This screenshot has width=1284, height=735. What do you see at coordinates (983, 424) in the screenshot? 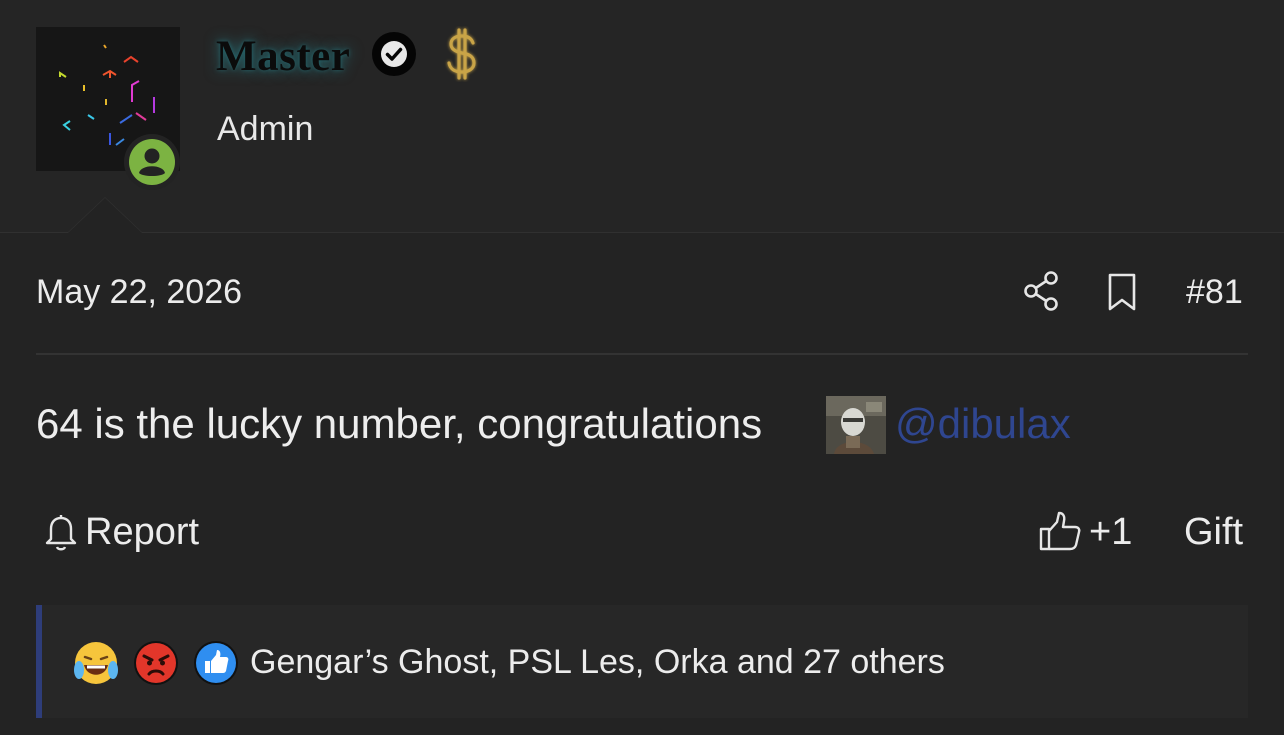
I see `user-mention-link: @dibulax` at bounding box center [983, 424].